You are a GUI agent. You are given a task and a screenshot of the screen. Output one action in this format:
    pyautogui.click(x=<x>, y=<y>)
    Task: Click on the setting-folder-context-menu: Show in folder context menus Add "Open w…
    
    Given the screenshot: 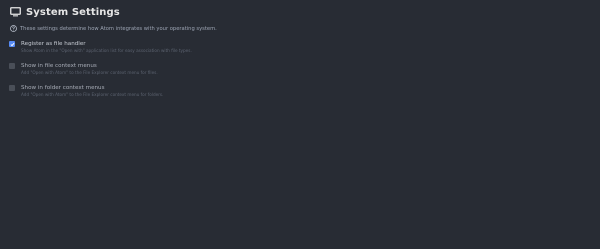 What is the action you would take?
    pyautogui.click(x=299, y=90)
    